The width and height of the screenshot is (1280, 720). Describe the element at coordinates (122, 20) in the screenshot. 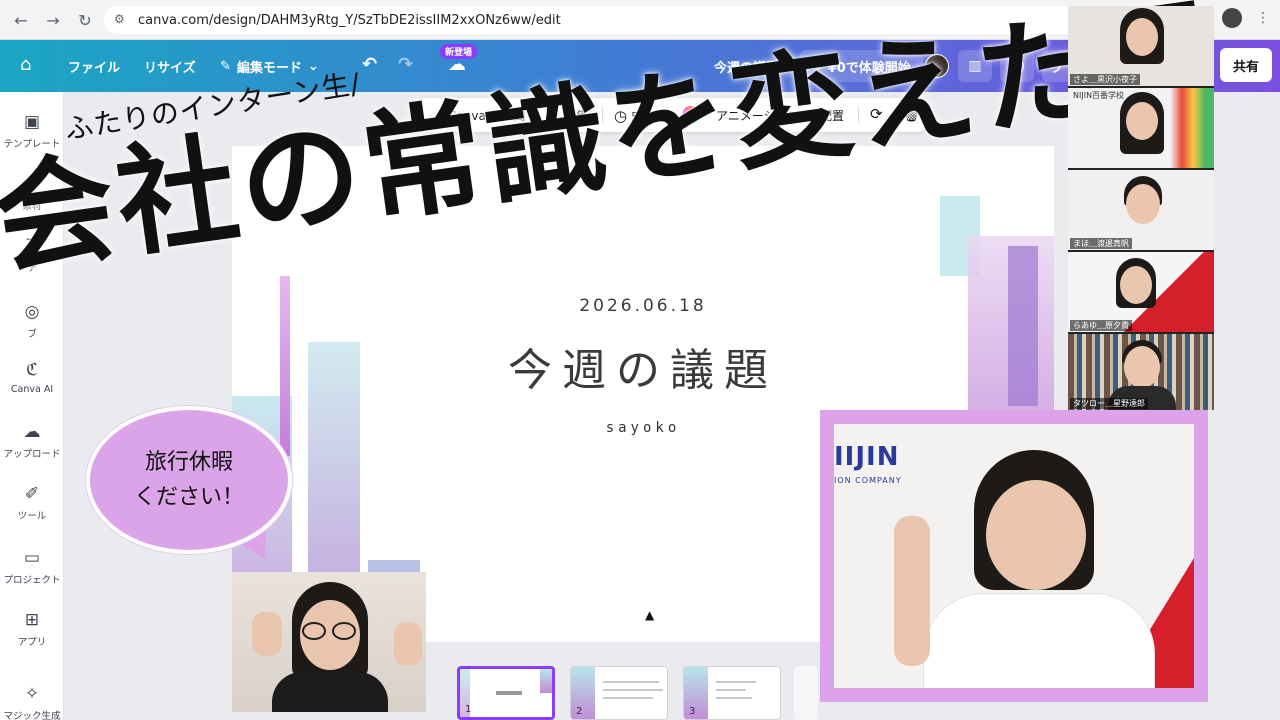

I see `site-settings-icon: ⚙` at that location.